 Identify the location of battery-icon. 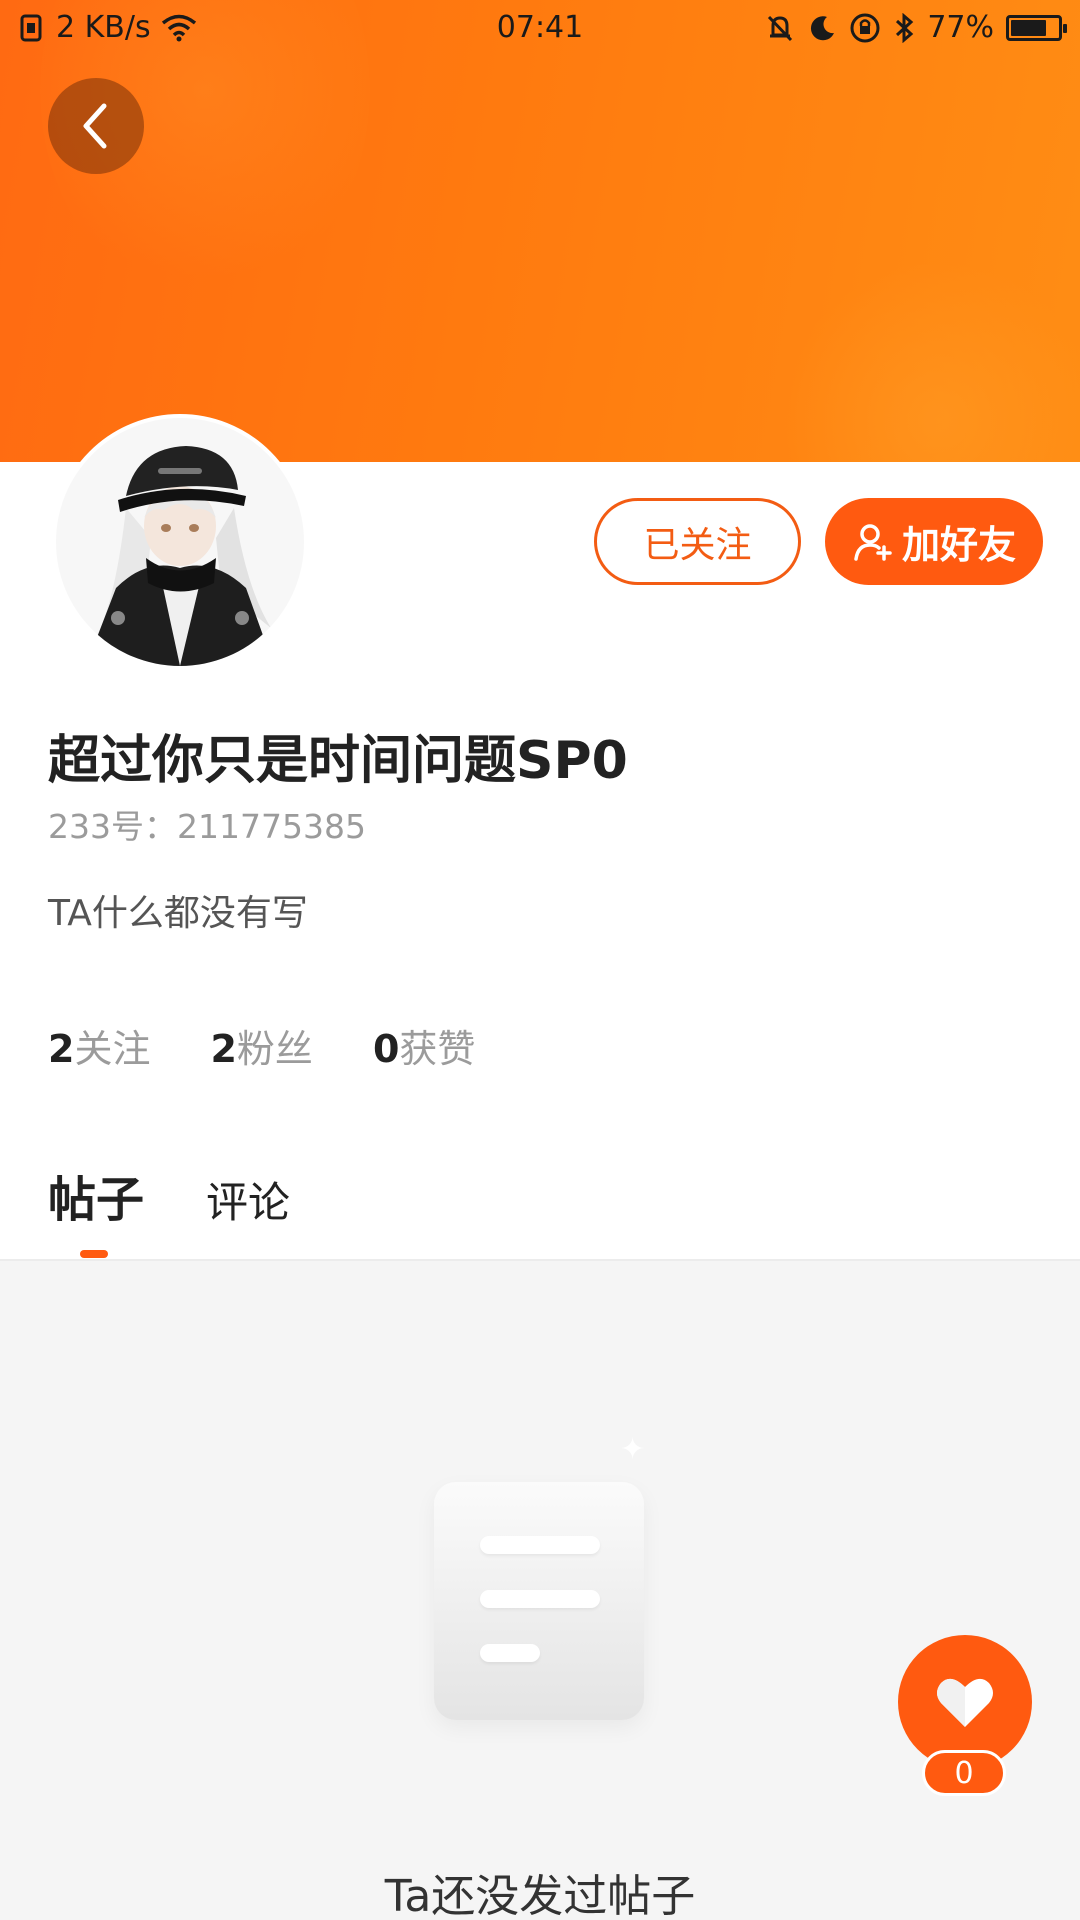
(1036, 27).